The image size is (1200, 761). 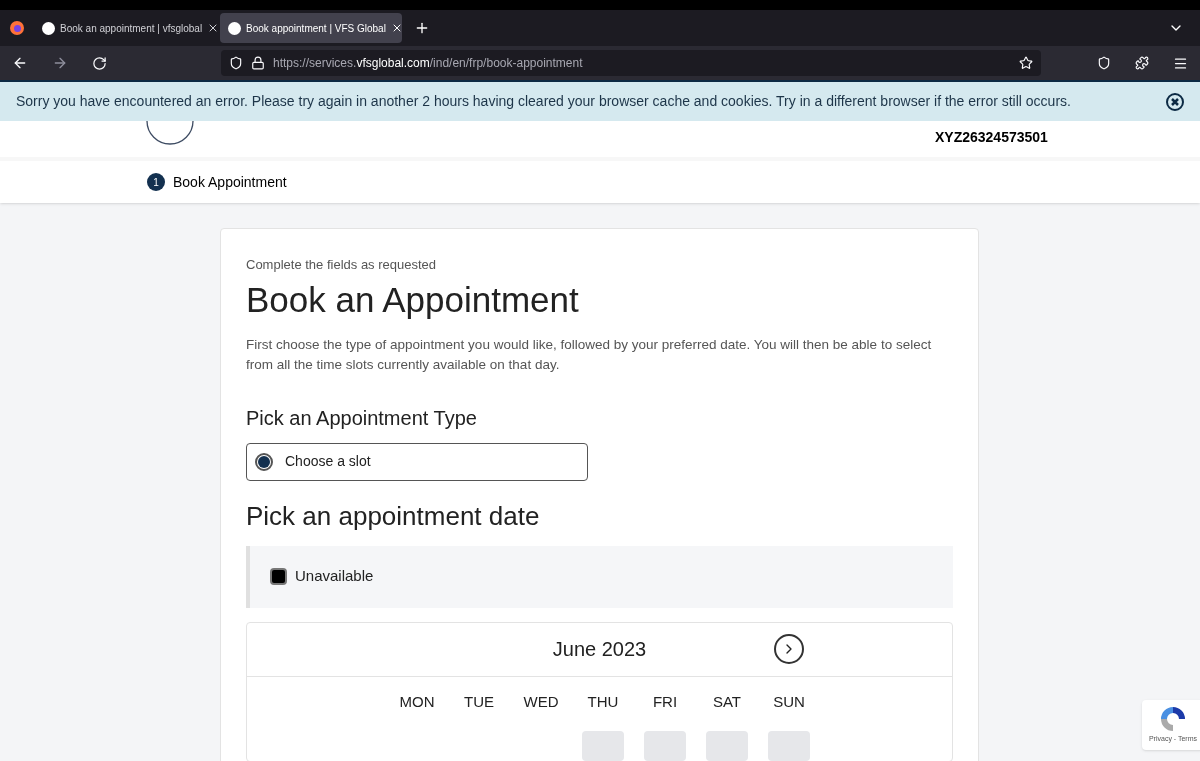 I want to click on intro-text: First choose the type of appointment you would like, followed by your preferred date. You will then be able to select from all the time slots currently available on that day., so click(x=589, y=354).